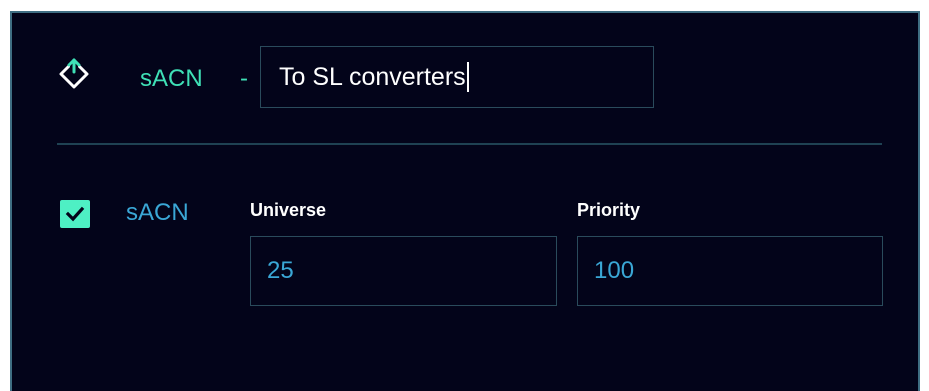  Describe the element at coordinates (609, 210) in the screenshot. I see `priority-label: Priority` at that location.